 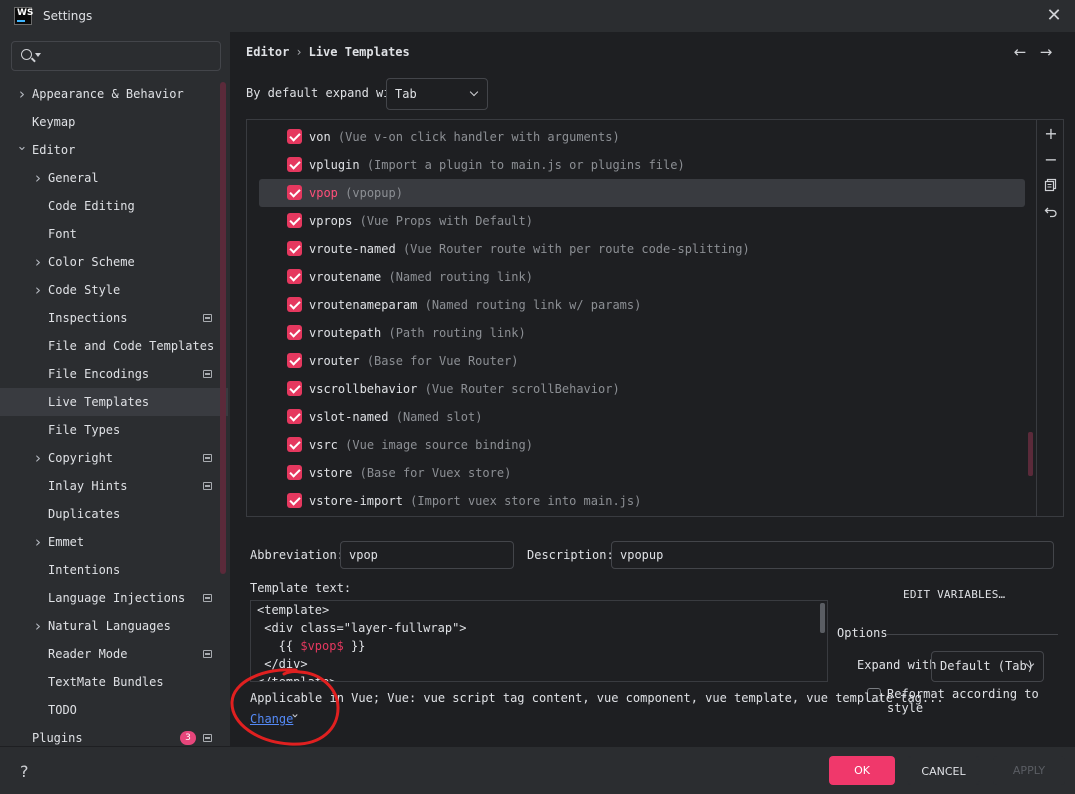 What do you see at coordinates (223, 328) in the screenshot?
I see `sidebar-scrollbar` at bounding box center [223, 328].